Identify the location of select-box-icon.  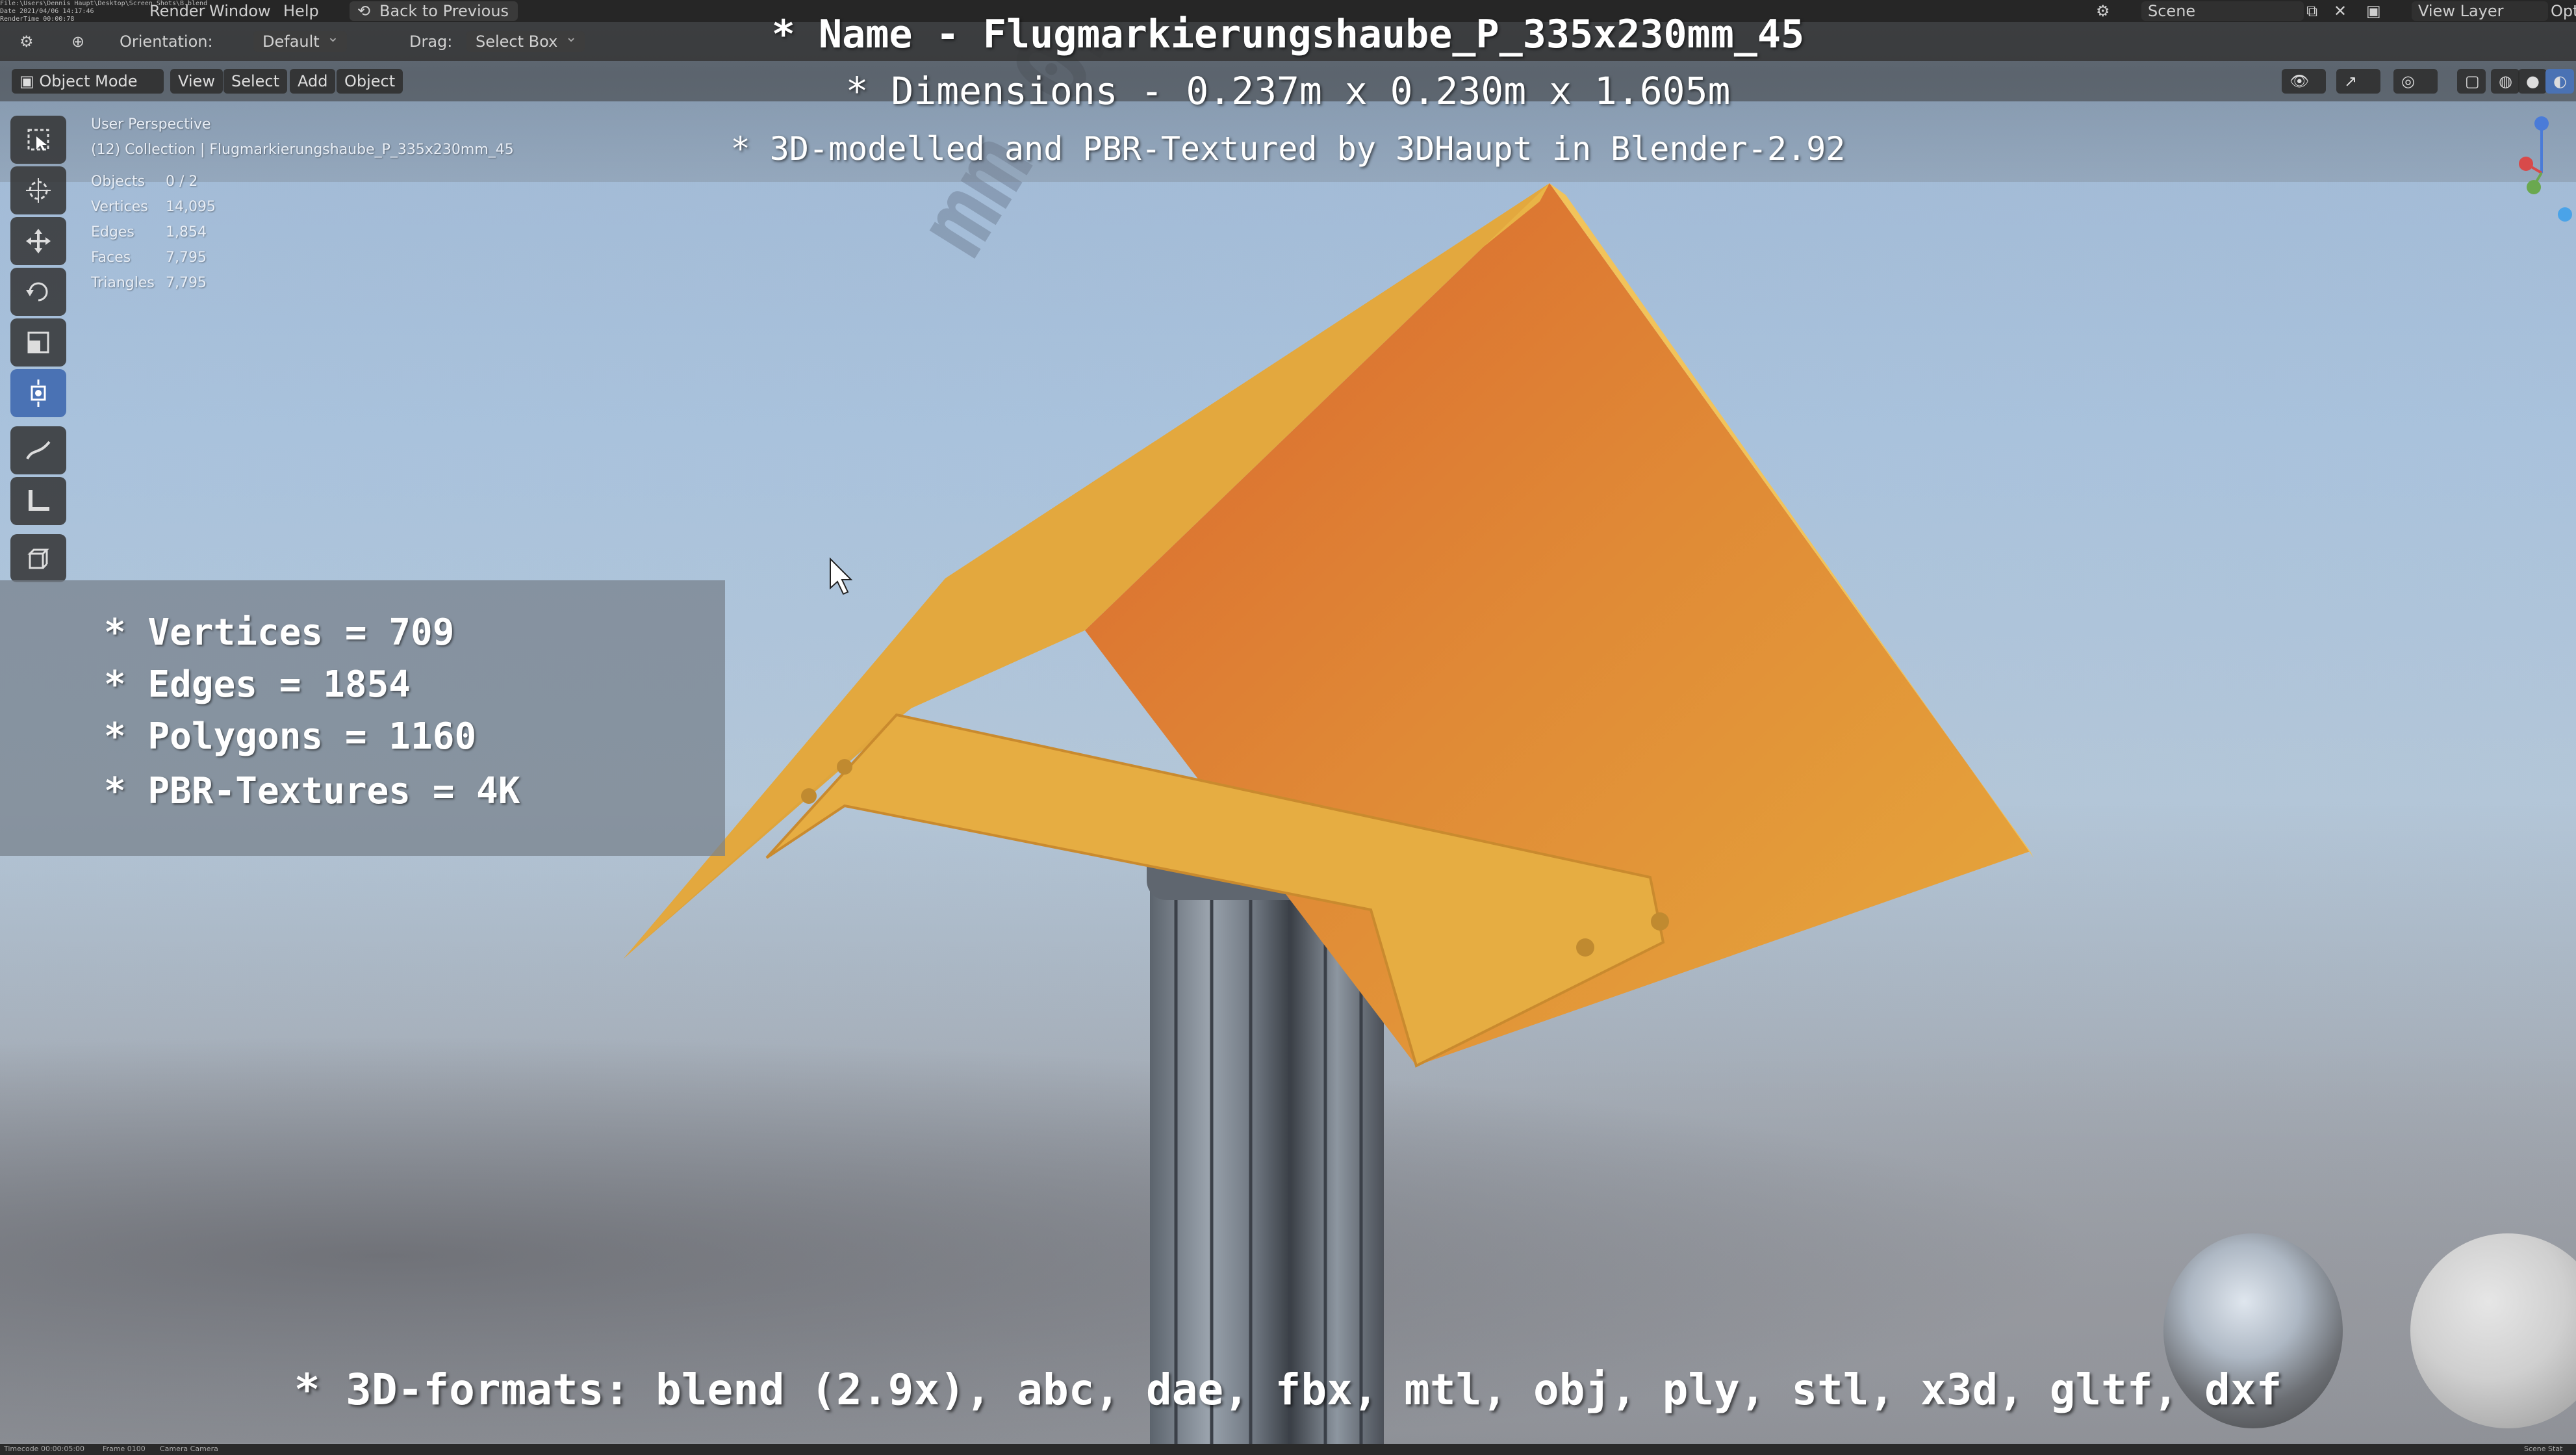
(38, 140).